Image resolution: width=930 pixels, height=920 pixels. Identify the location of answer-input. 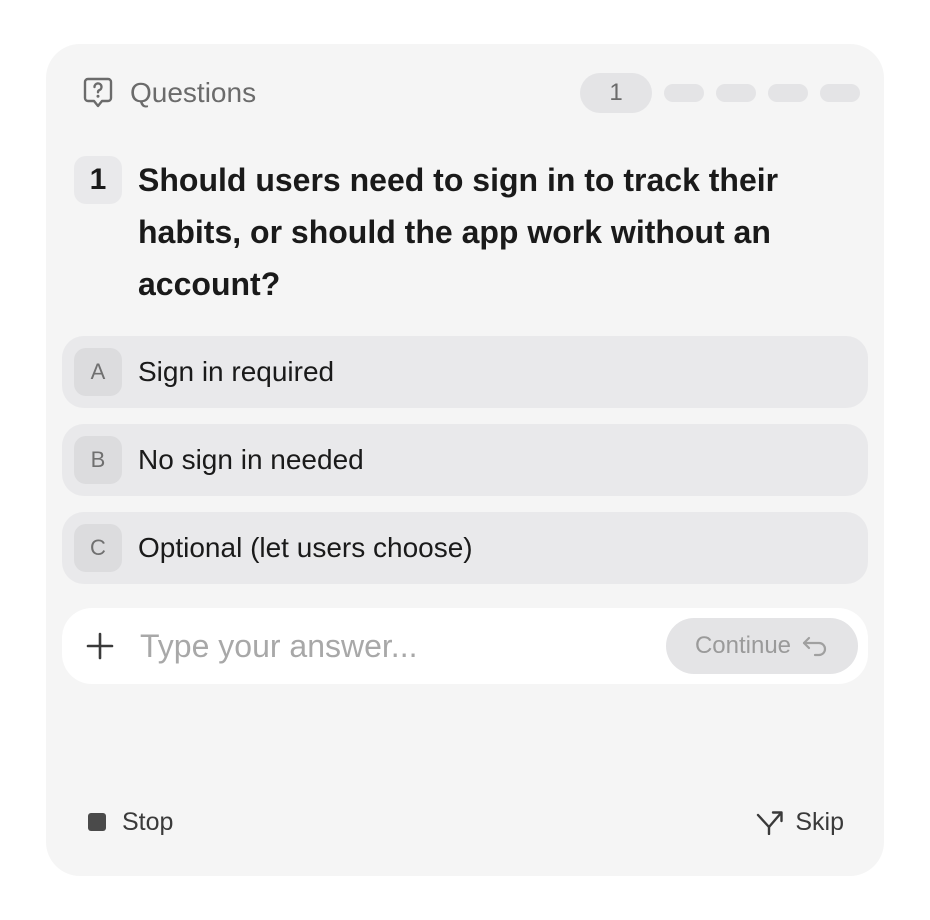
(388, 646).